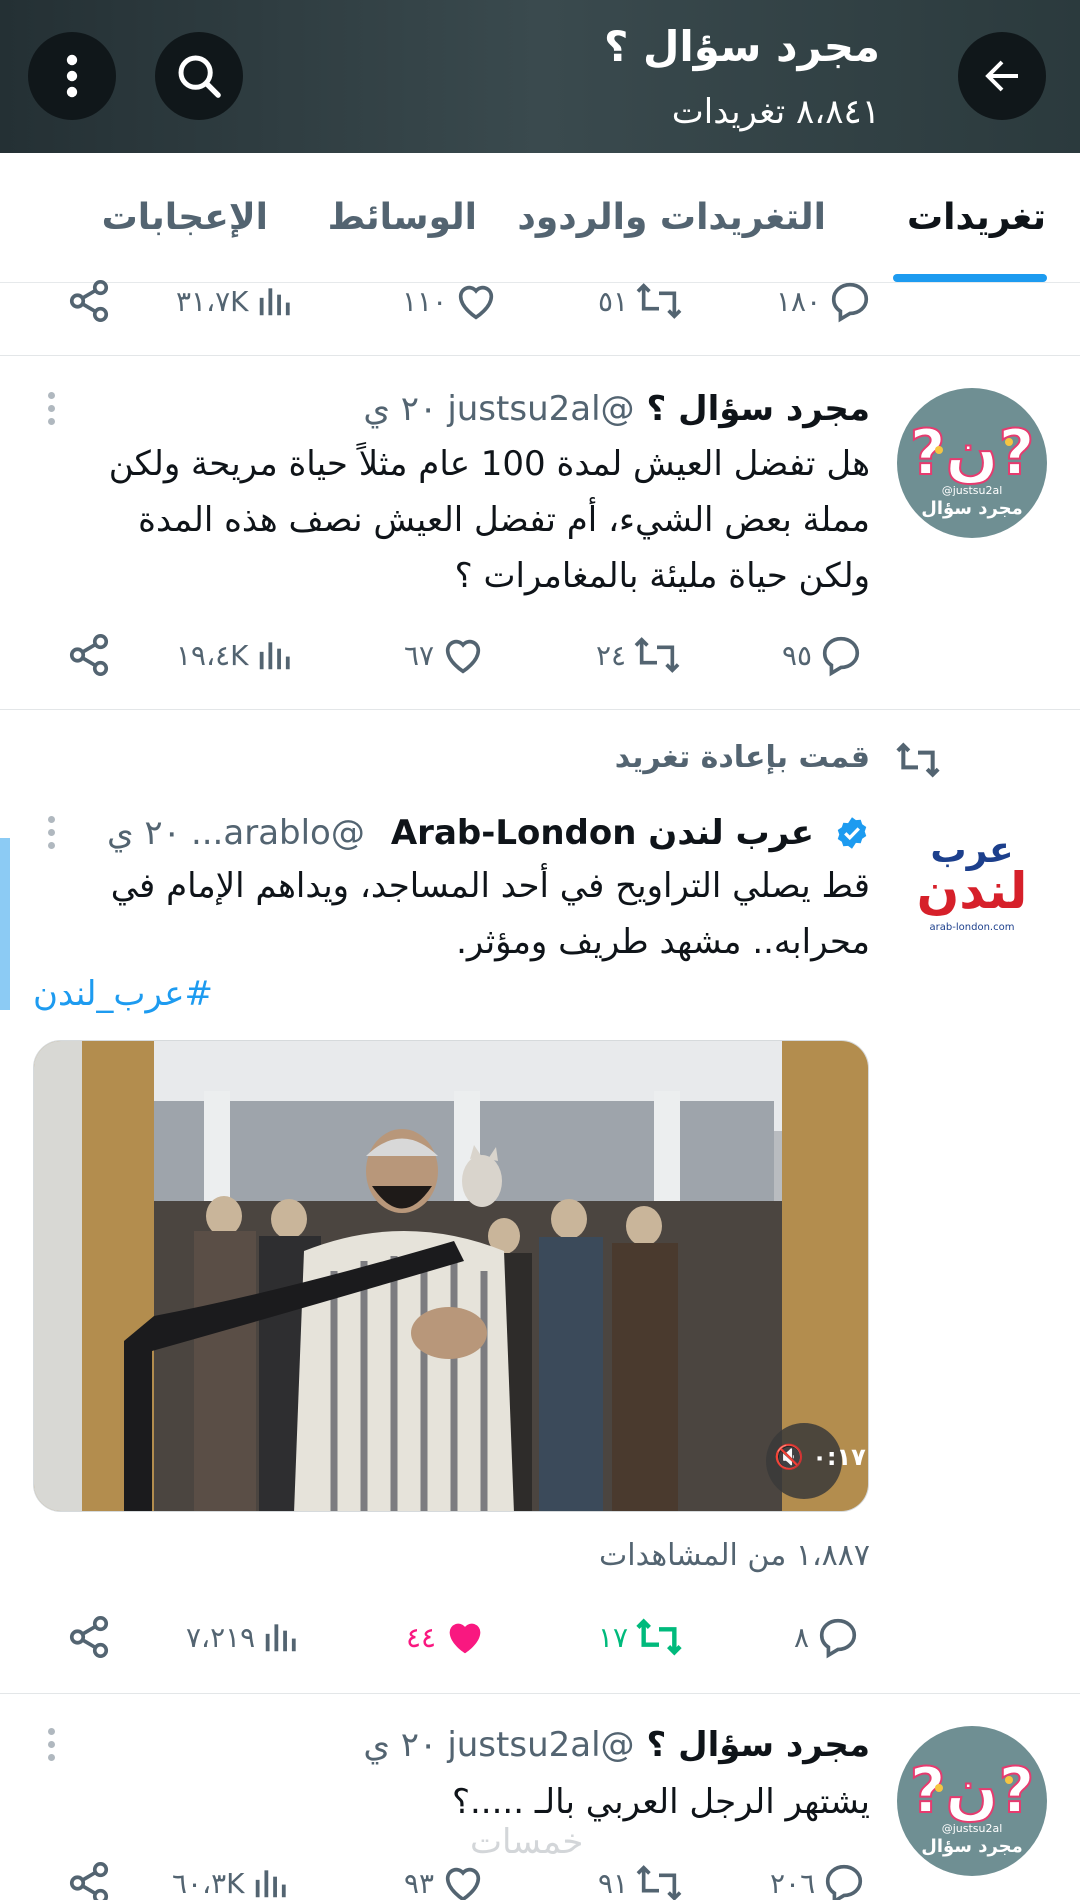 The image size is (1080, 1900). I want to click on like-button: ٩٣, so click(445, 1879).